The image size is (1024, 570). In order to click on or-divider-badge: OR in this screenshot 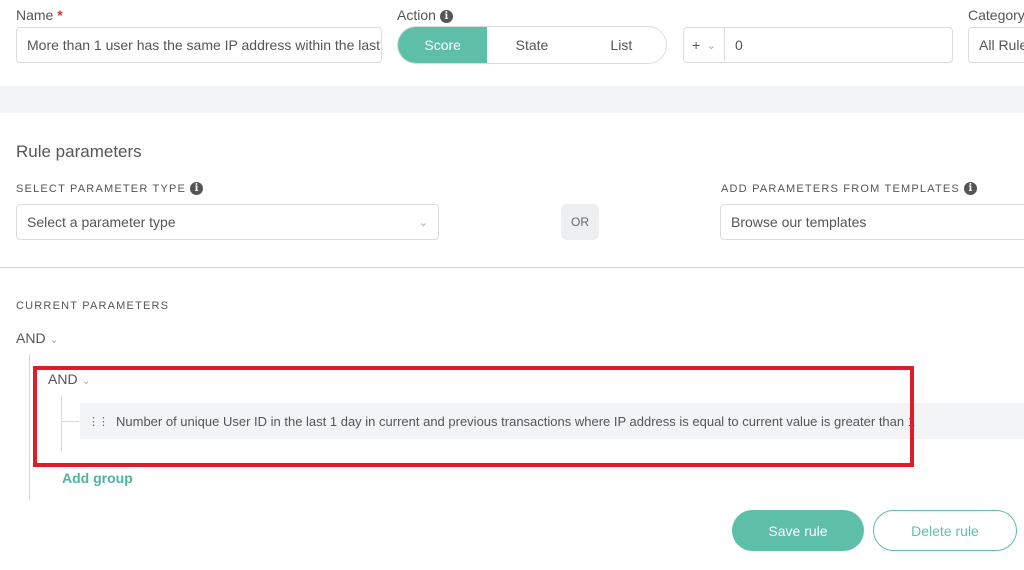, I will do `click(580, 222)`.